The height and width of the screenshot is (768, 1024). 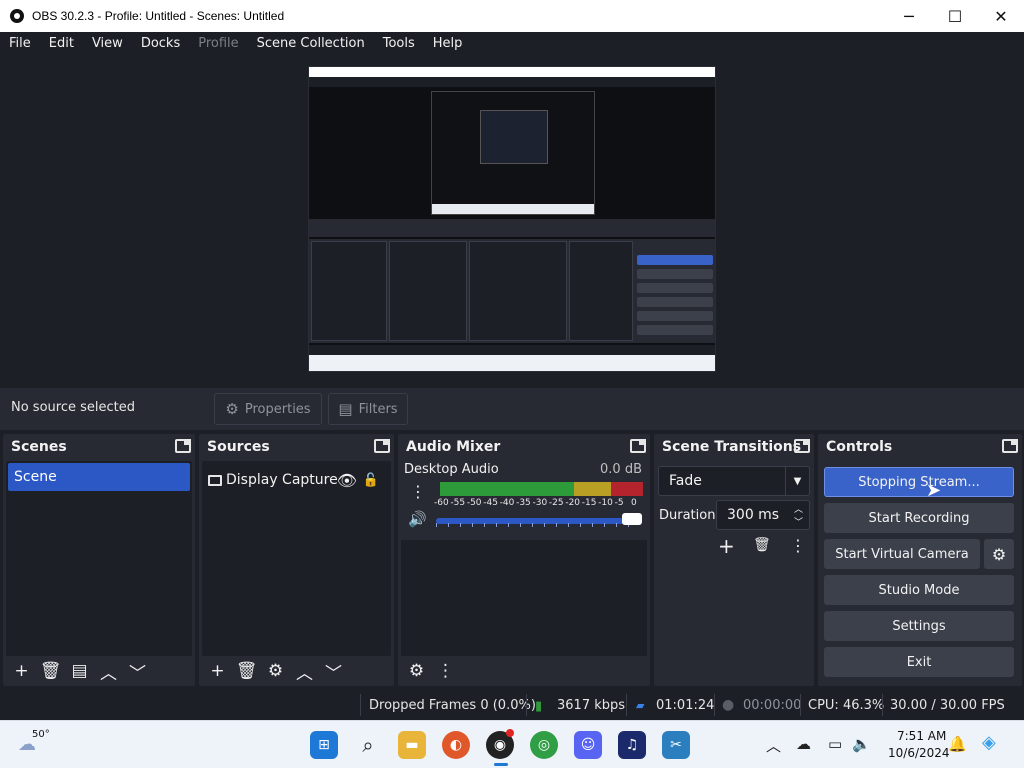 I want to click on transition-menu-icon: ⋮, so click(x=798, y=545).